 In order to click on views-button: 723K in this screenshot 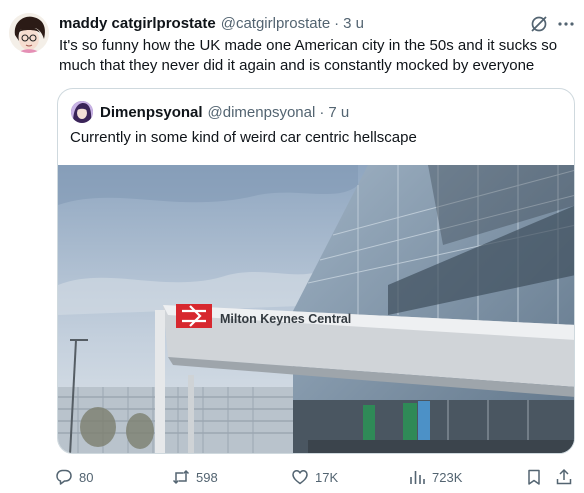, I will do `click(435, 477)`.